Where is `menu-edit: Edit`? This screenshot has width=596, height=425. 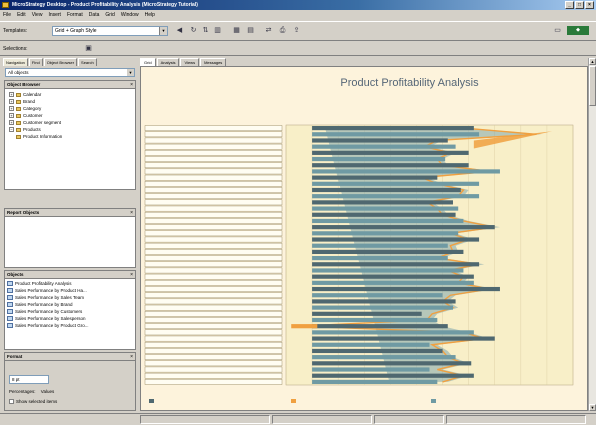
menu-edit: Edit is located at coordinates (21, 15).